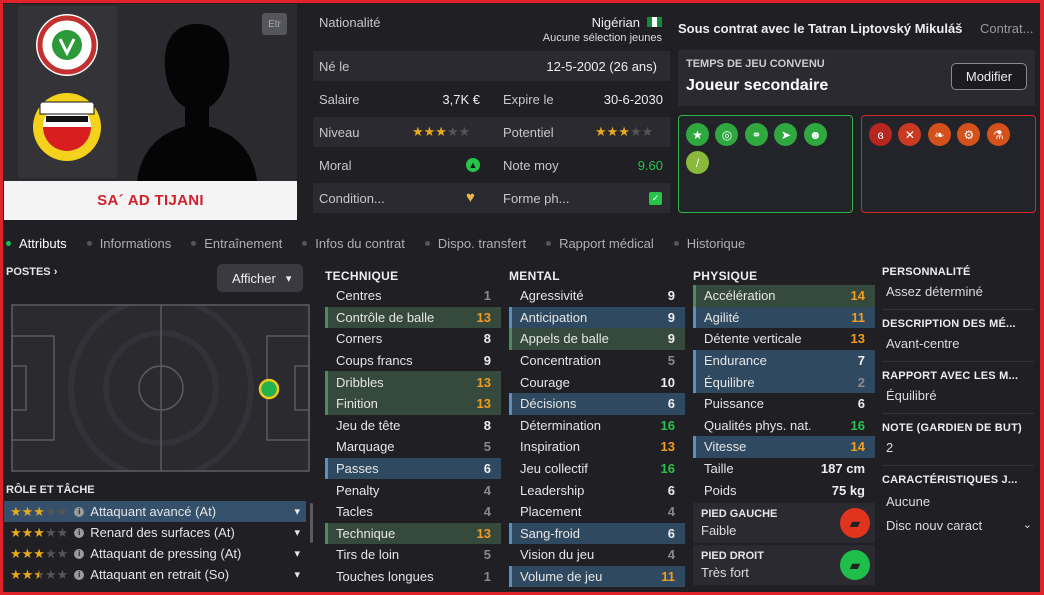 The width and height of the screenshot is (1044, 595). Describe the element at coordinates (815, 134) in the screenshot. I see `head-icon: ☻` at that location.